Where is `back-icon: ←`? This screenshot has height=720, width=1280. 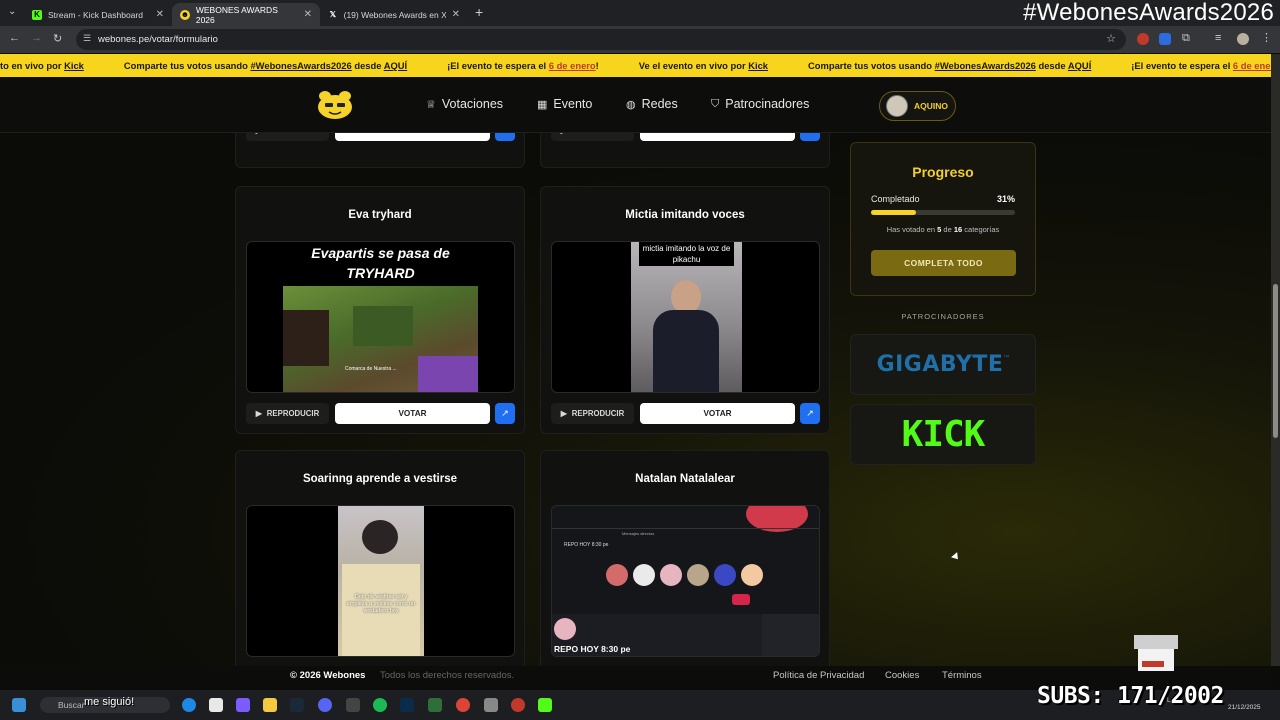
back-icon: ← is located at coordinates (14, 38).